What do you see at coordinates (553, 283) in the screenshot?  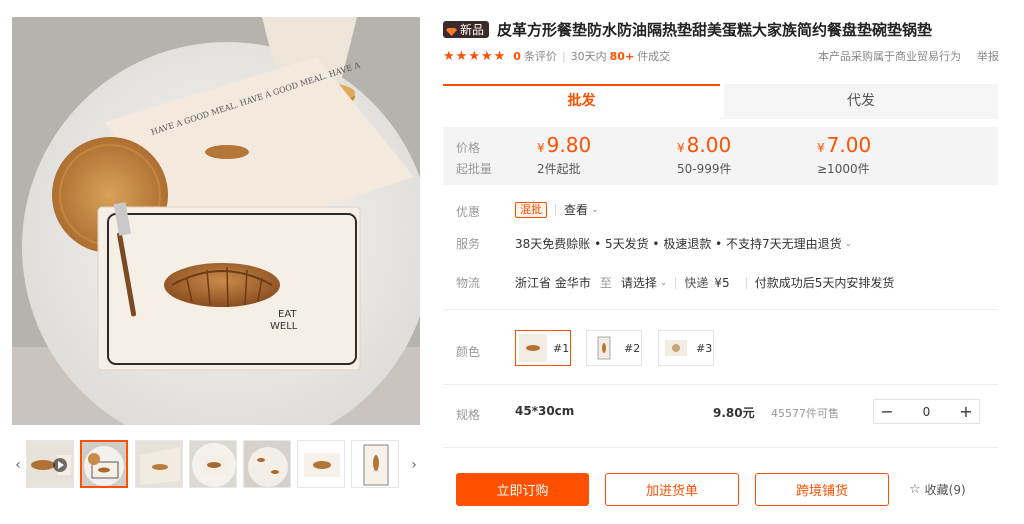 I see `origin-location: 浙江省 金华市` at bounding box center [553, 283].